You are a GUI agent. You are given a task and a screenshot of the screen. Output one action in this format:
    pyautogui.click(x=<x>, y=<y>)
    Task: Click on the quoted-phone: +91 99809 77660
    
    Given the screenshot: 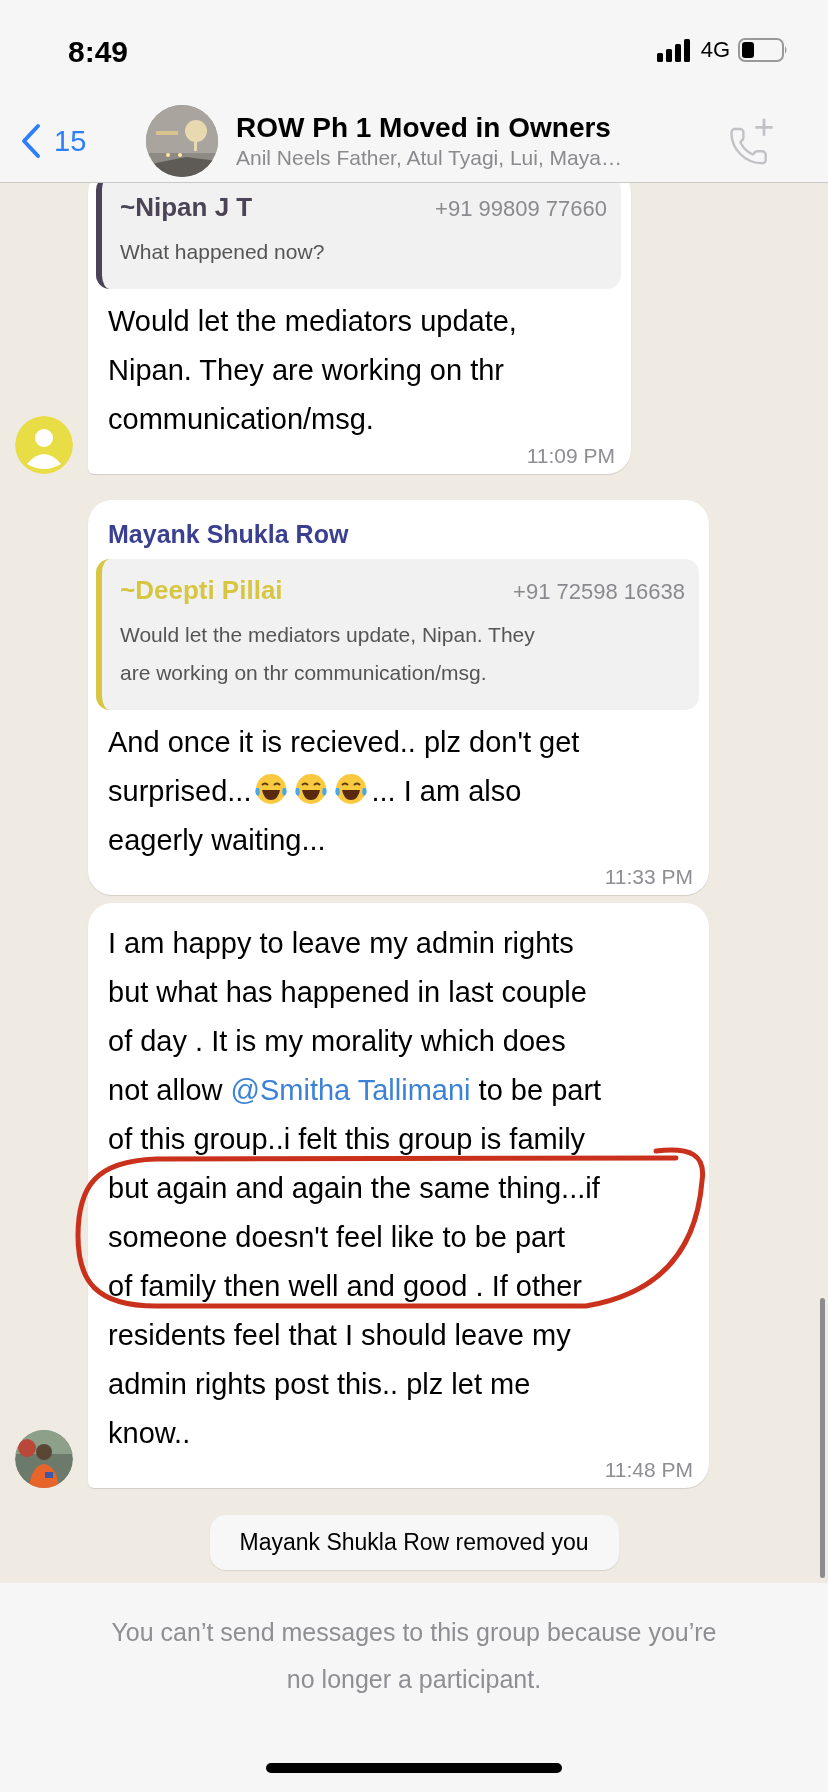 What is the action you would take?
    pyautogui.click(x=521, y=209)
    